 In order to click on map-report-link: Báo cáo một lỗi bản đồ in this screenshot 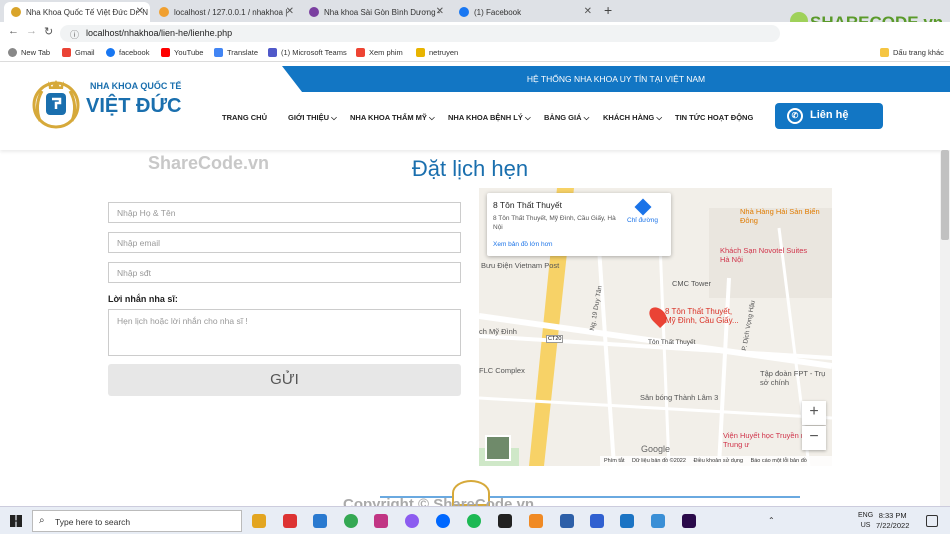, I will do `click(779, 461)`.